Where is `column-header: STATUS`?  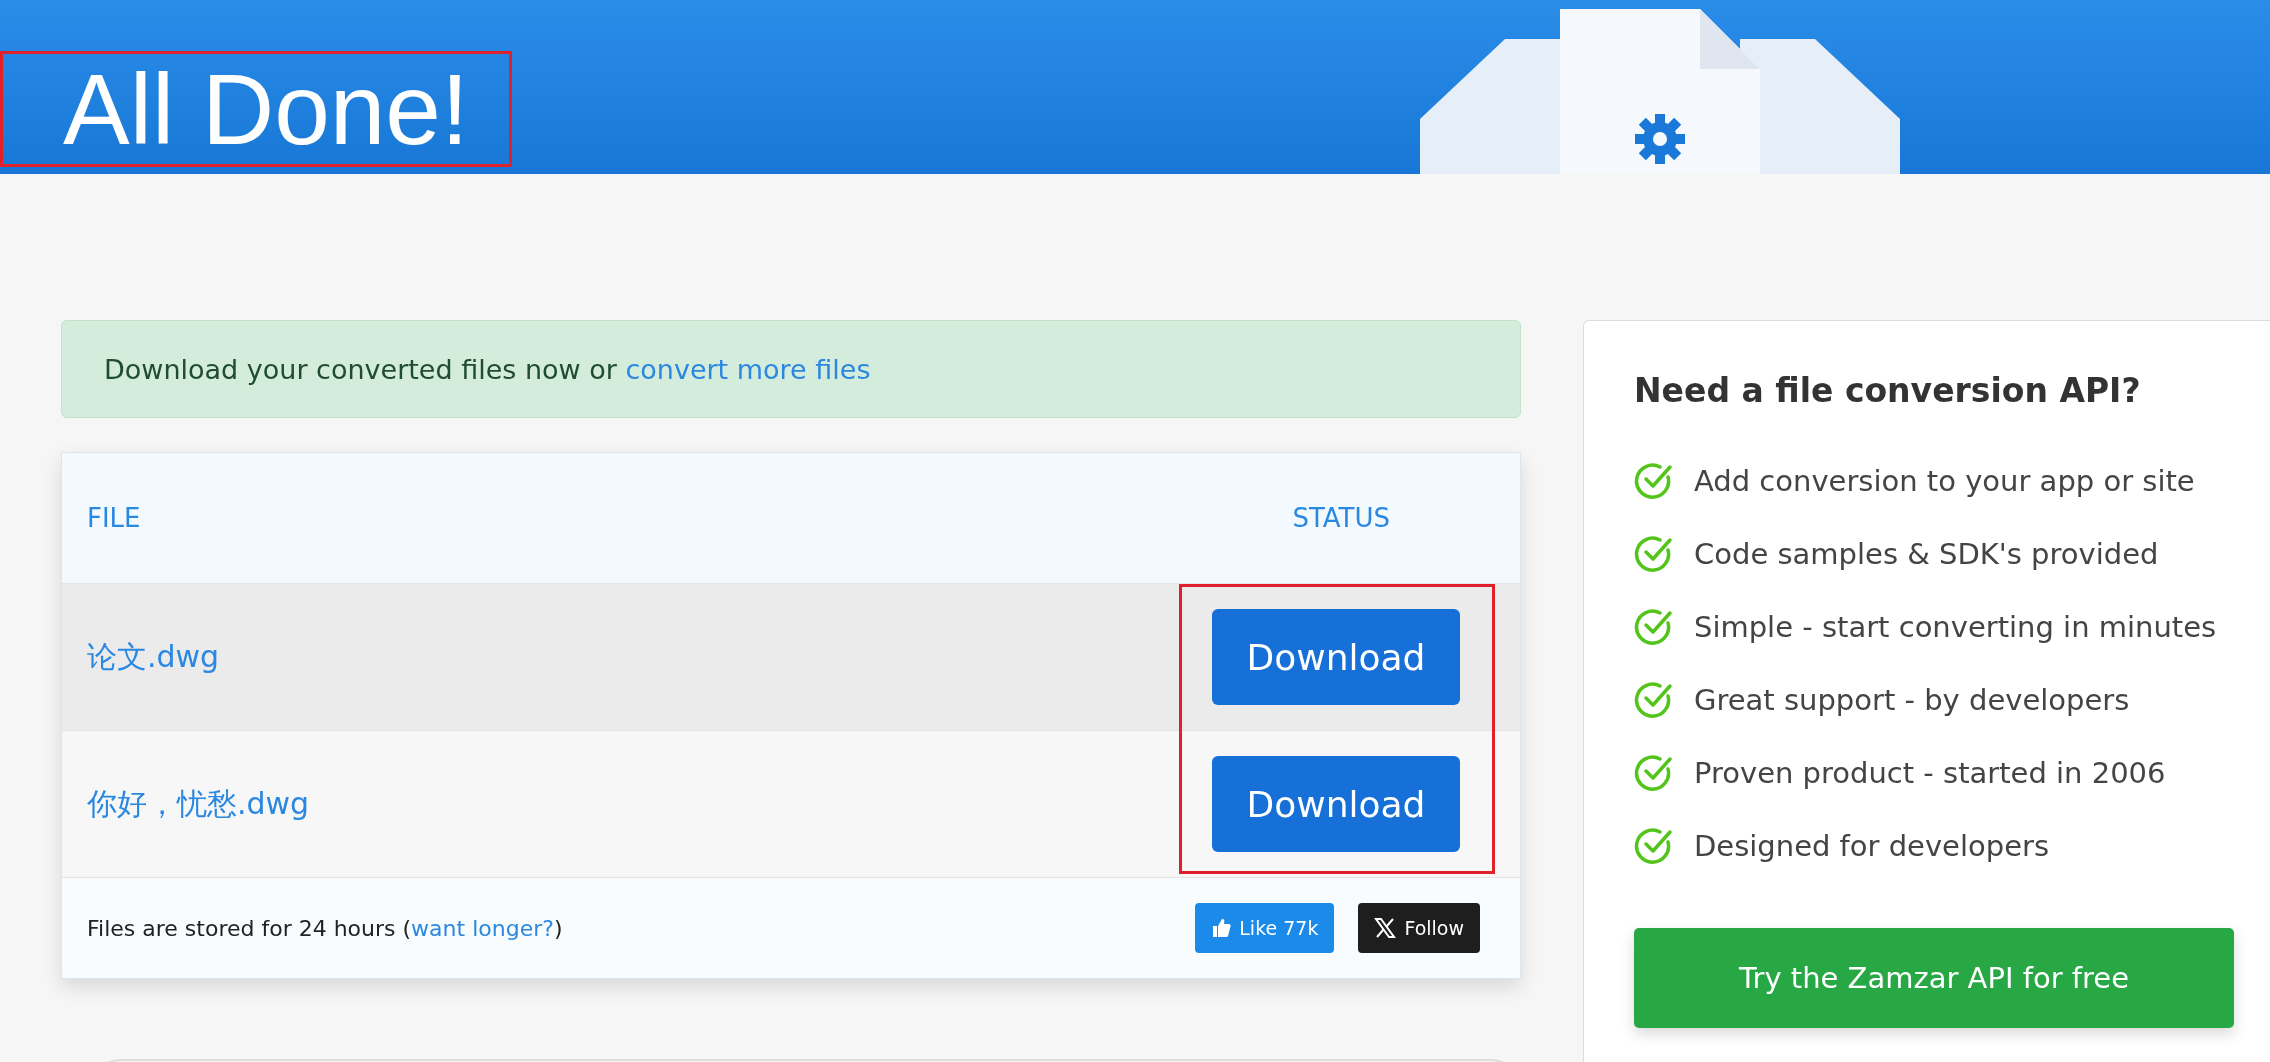
column-header: STATUS is located at coordinates (1341, 518).